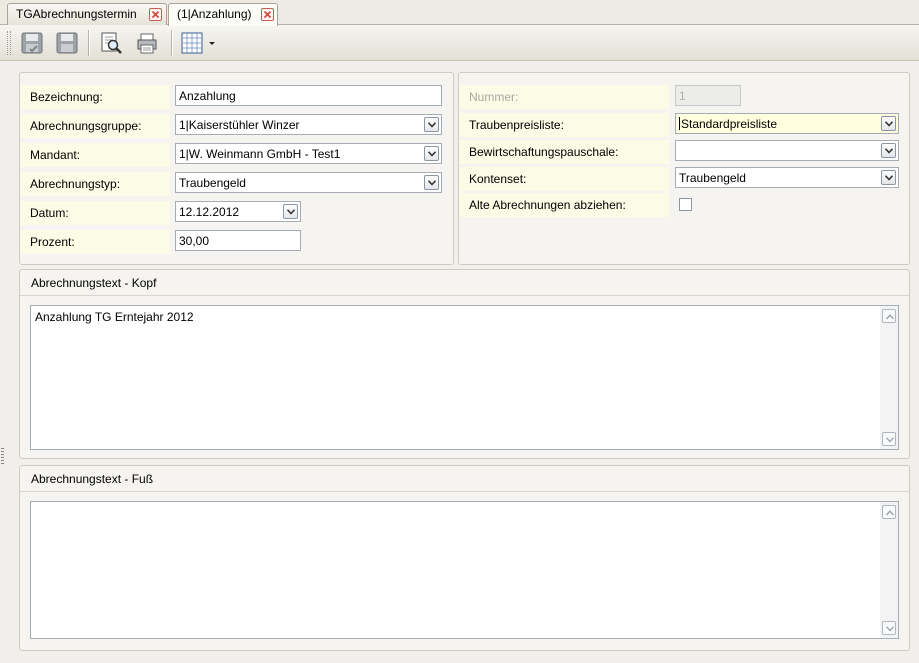 This screenshot has width=919, height=663. What do you see at coordinates (95, 126) in the screenshot?
I see `label-abrechnungsgruppe: Abrechnungsgruppe:` at bounding box center [95, 126].